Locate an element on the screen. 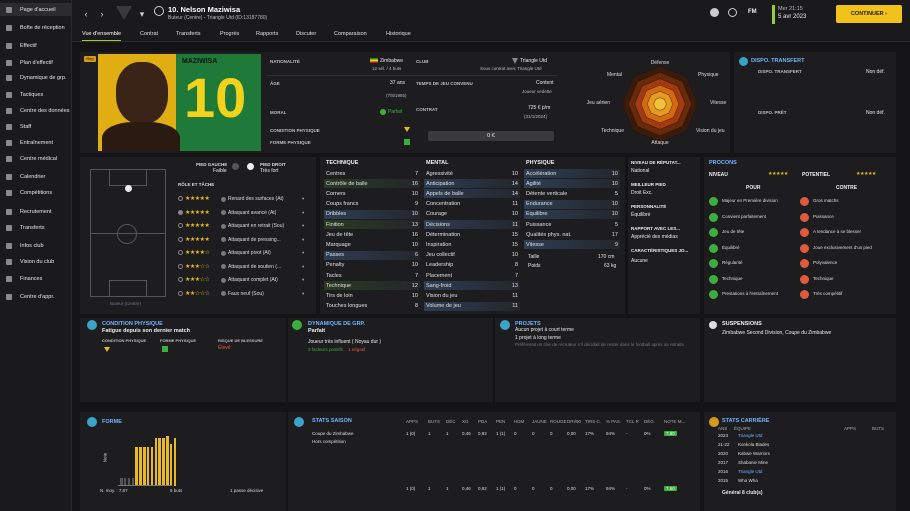 Image resolution: width=910 pixels, height=511 pixels. procons-title: PROCONS is located at coordinates (723, 163).